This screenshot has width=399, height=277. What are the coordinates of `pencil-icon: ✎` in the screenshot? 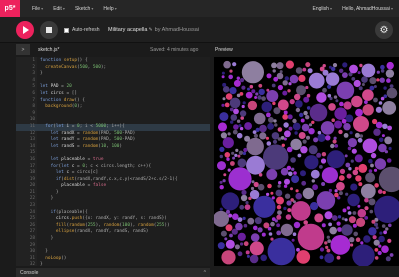 It's located at (150, 30).